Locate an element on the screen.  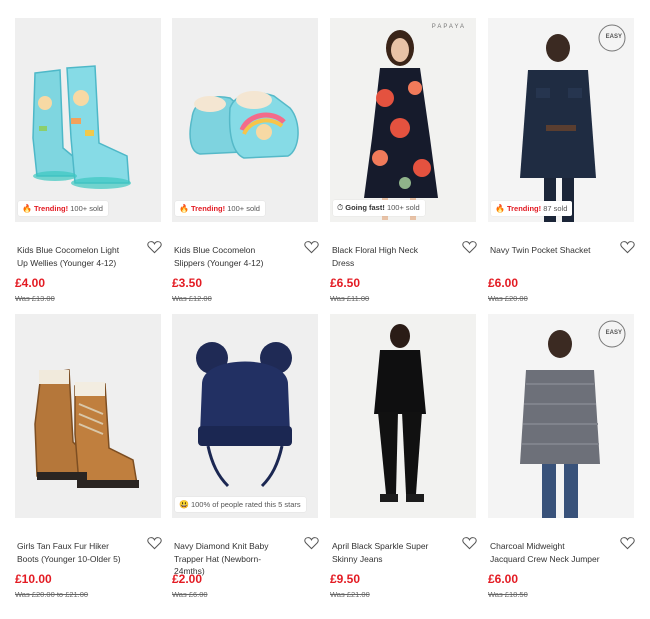
product-image: EASY is located at coordinates (561, 416).